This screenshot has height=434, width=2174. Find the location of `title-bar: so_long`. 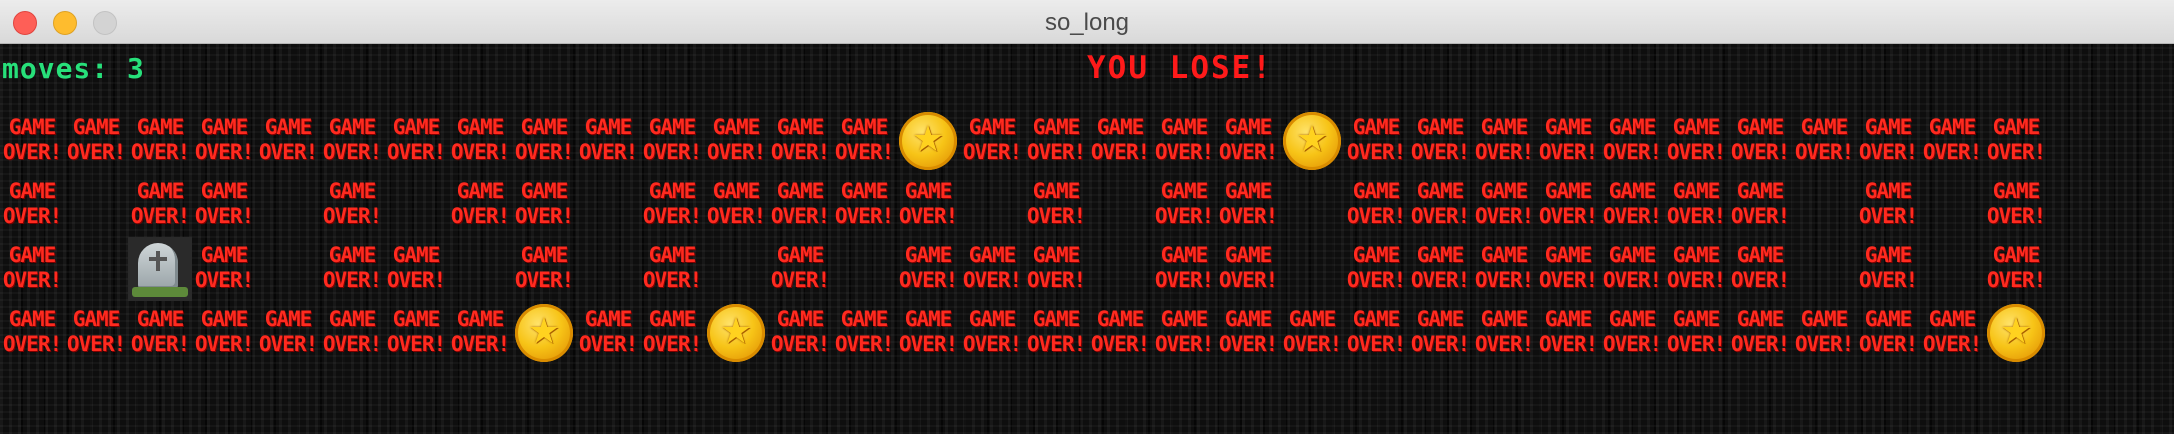

title-bar: so_long is located at coordinates (1087, 22).